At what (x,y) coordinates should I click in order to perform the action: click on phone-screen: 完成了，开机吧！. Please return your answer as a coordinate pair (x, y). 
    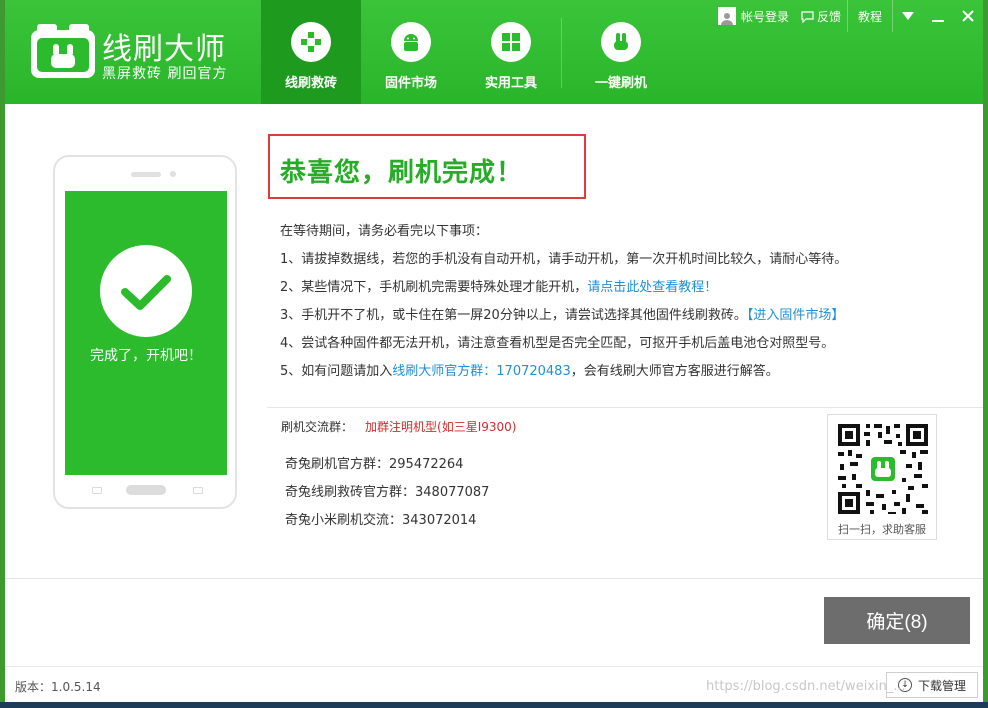
    Looking at the image, I should click on (146, 333).